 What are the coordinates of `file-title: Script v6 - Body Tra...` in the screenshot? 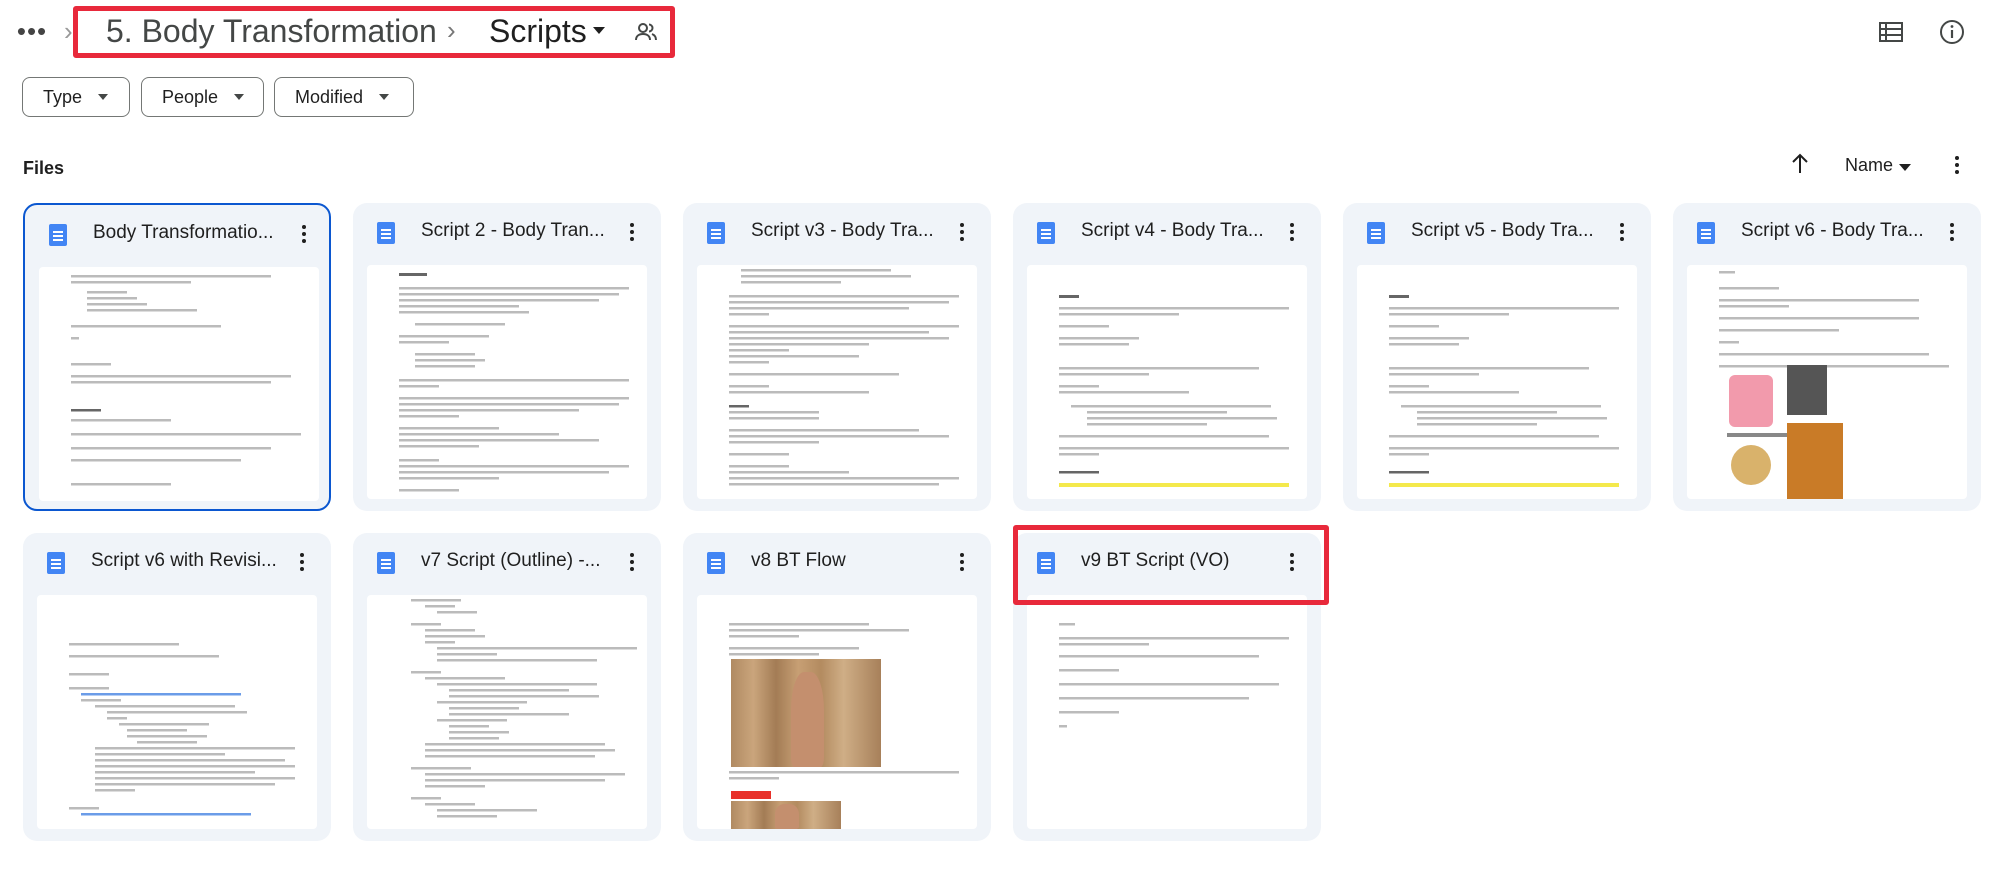 It's located at (1834, 231).